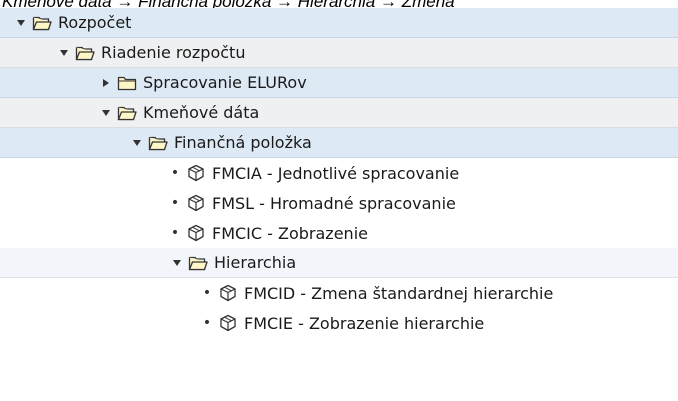  I want to click on tree-leaf-label: FMSL - Hromadné spracovanie, so click(334, 203).